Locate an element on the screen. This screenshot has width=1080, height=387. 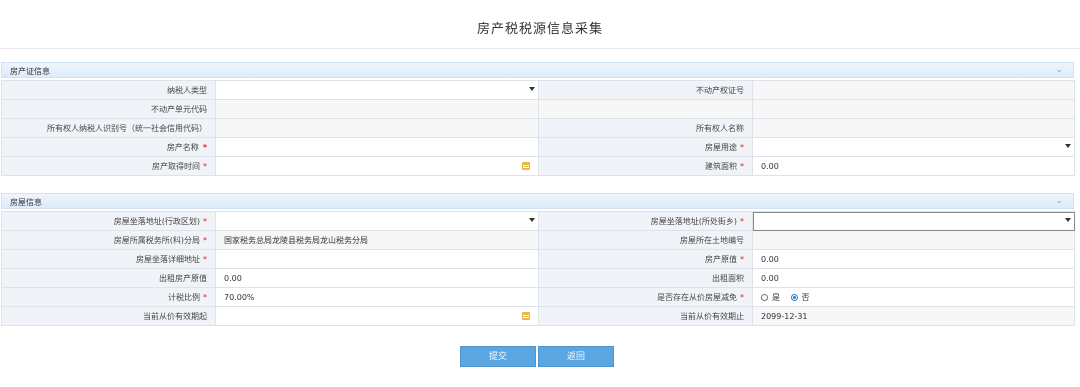
form-row: 计税比例 * 70.00% 是否存在从价房屋减免 * 是 否 is located at coordinates (538, 297).